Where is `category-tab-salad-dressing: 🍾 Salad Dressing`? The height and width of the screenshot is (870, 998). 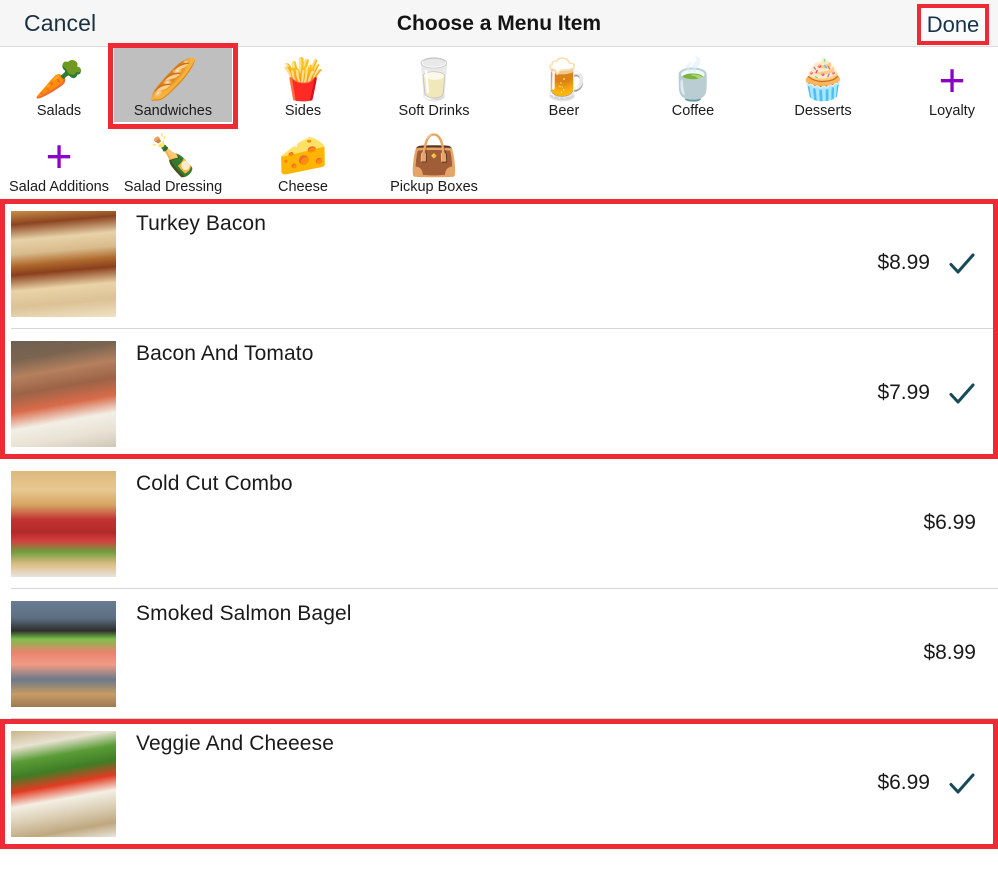
category-tab-salad-dressing: 🍾 Salad Dressing is located at coordinates (173, 161).